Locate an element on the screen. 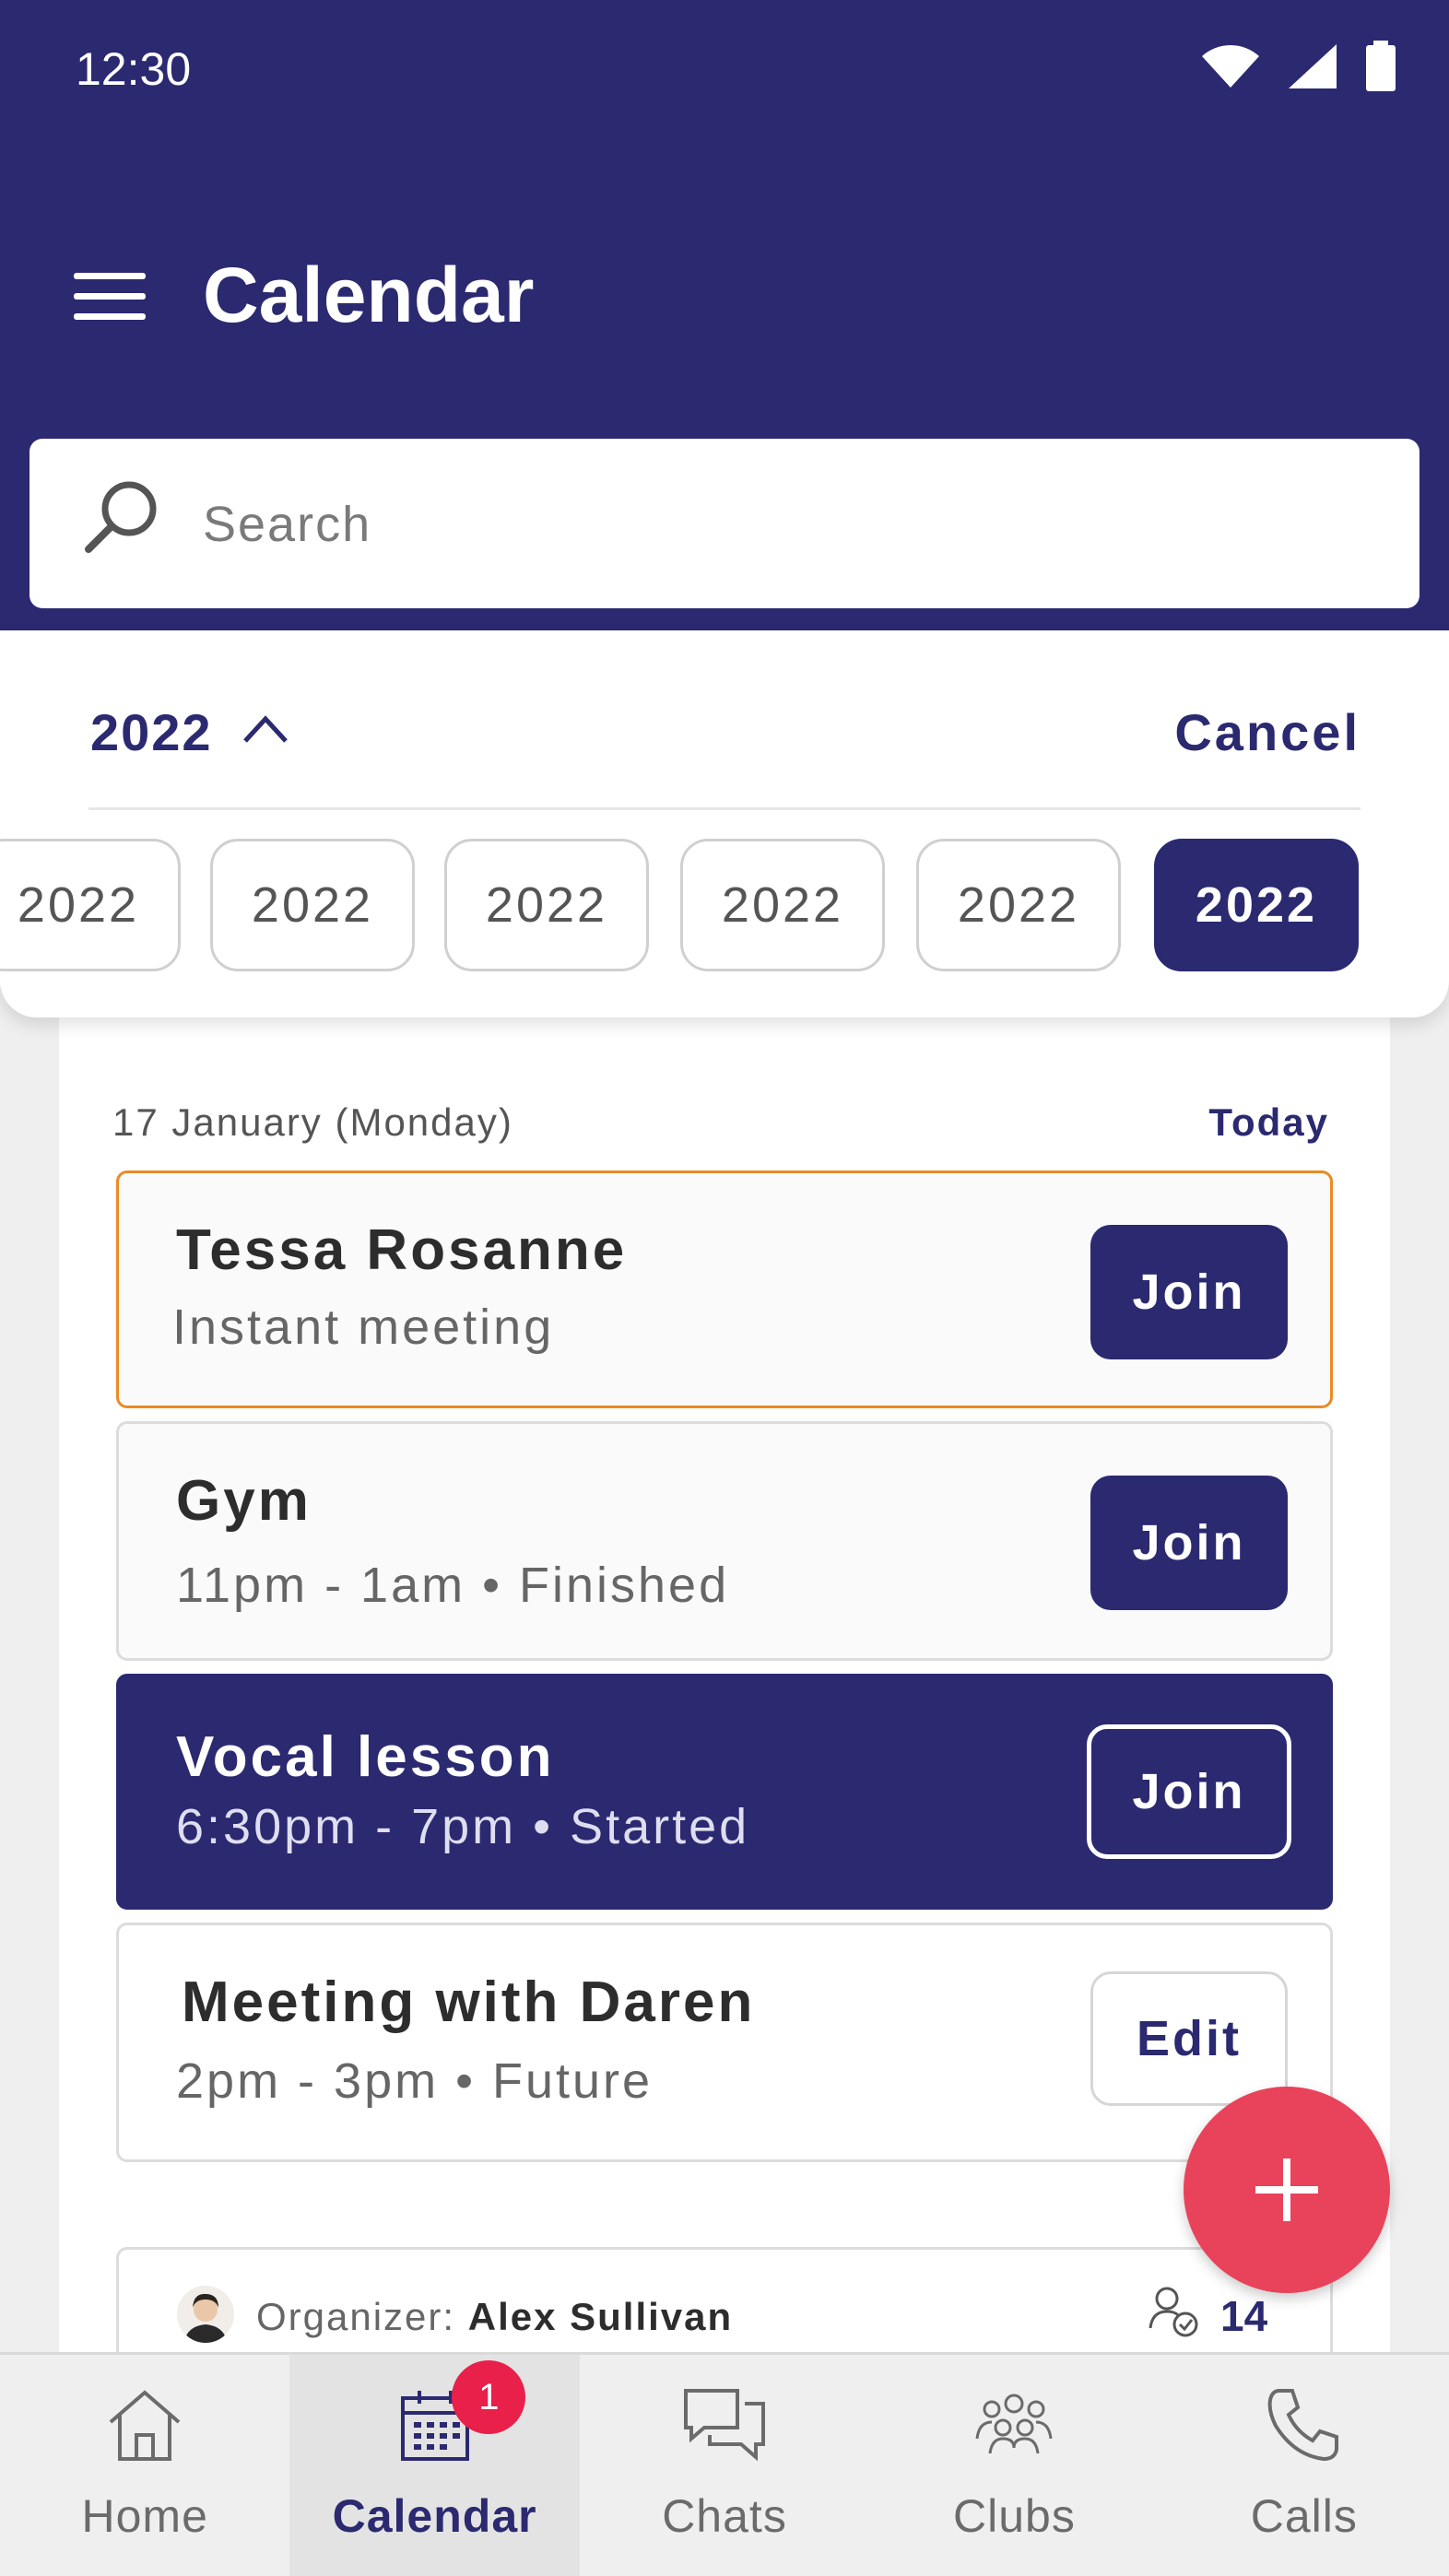 This screenshot has width=1449, height=2576. event-subtitle: 6:30pm - 7pm • Started is located at coordinates (463, 1826).